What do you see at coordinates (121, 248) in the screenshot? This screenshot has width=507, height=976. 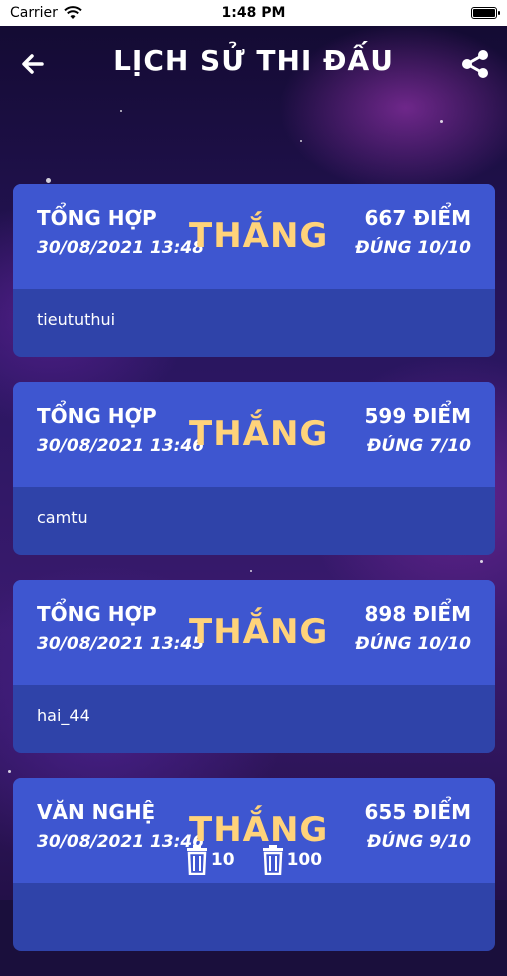 I see `match-datetime: 30/08/2021 13:48` at bounding box center [121, 248].